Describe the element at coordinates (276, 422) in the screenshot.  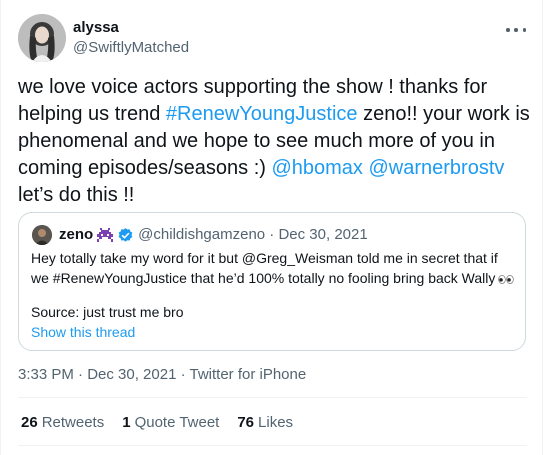
I see `likes-label: Likes` at that location.